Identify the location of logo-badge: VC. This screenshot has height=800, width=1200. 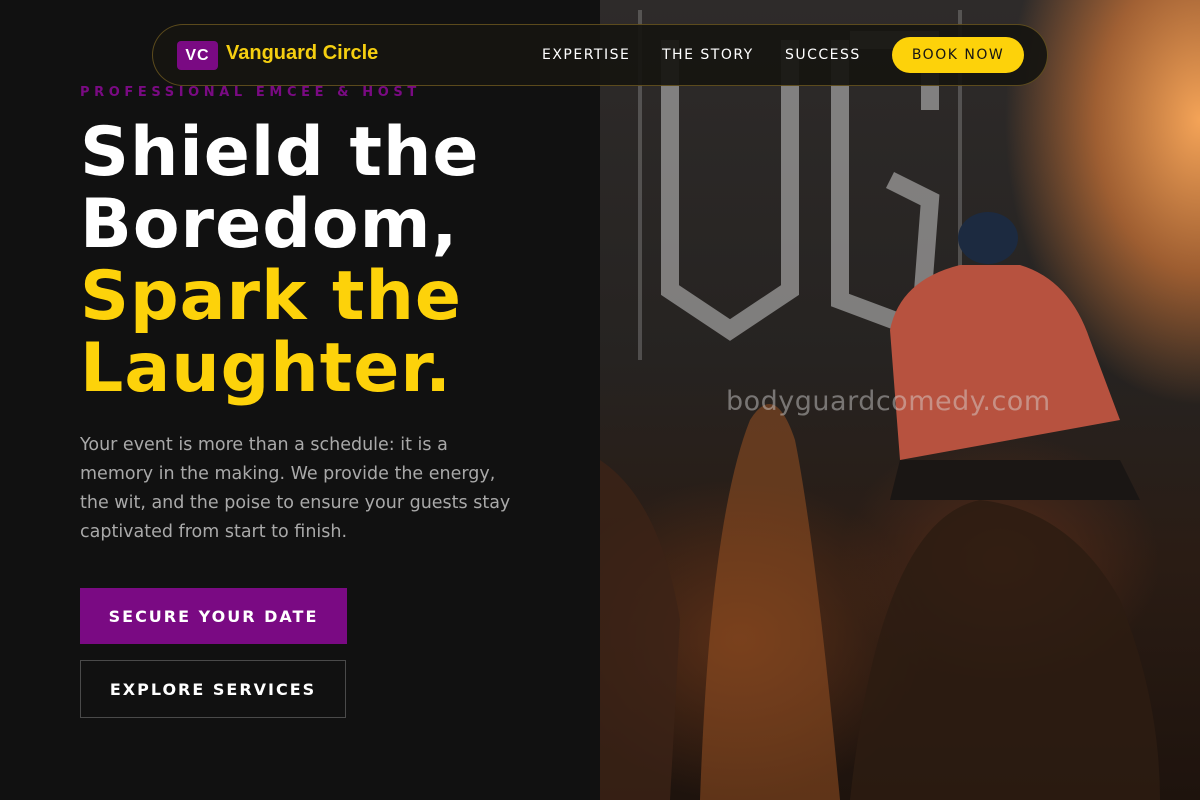
(197, 55).